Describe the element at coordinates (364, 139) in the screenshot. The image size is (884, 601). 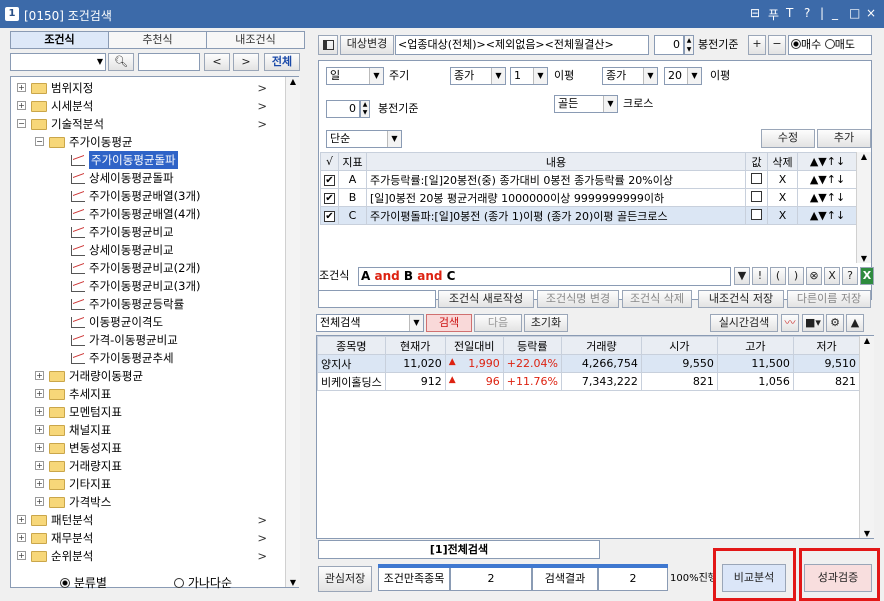
I see `ma-type-select: 단순 ▼` at that location.